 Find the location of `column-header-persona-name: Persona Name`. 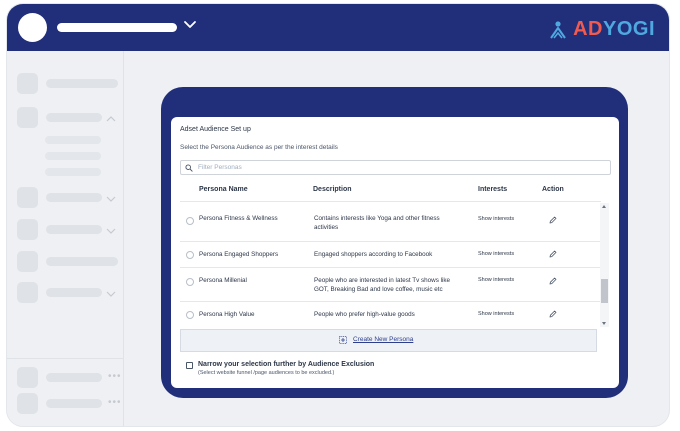

column-header-persona-name: Persona Name is located at coordinates (223, 189).